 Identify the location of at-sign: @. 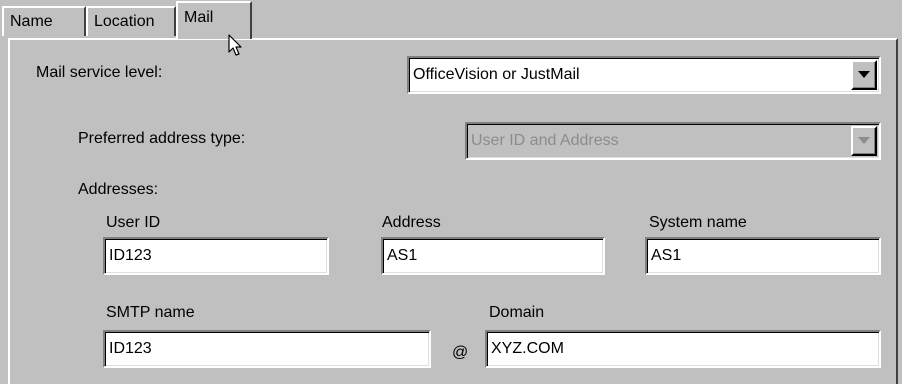
(460, 352).